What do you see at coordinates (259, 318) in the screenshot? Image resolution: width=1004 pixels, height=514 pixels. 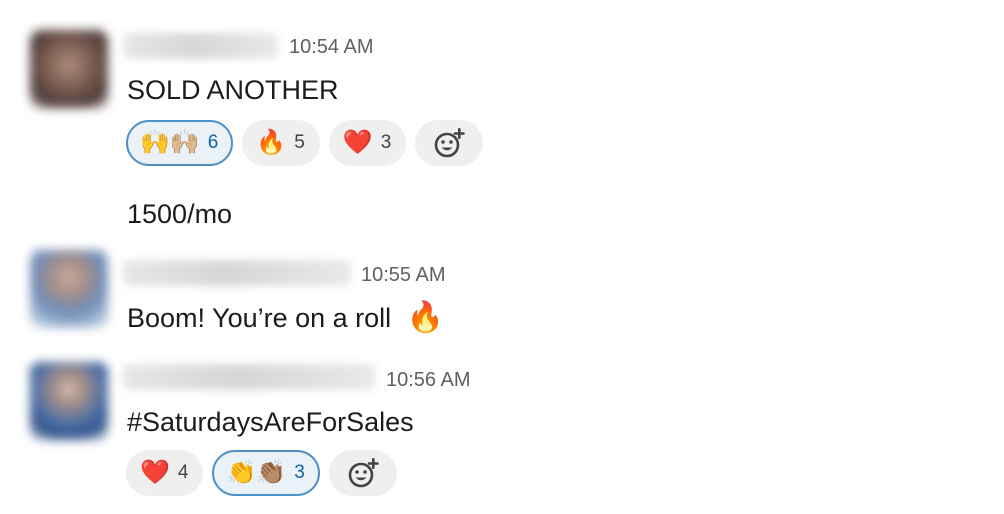 I see `message-text-content: Boom! You’re on a roll` at bounding box center [259, 318].